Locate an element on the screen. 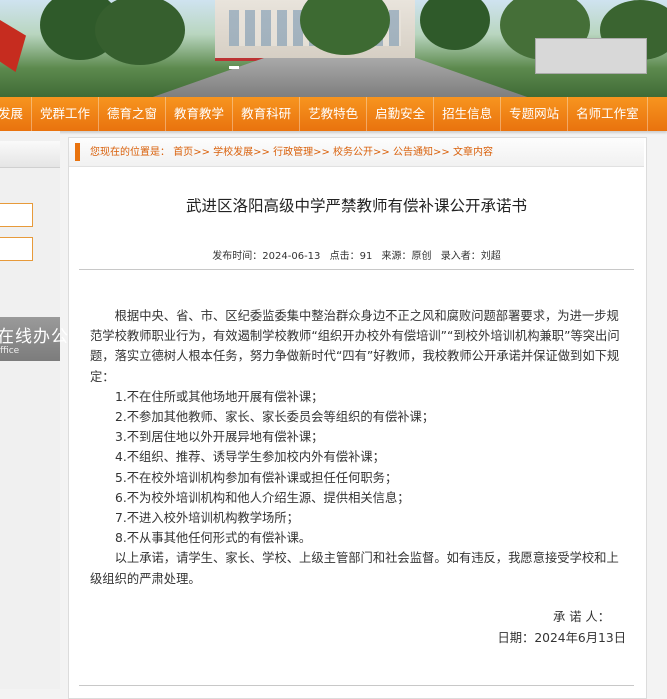 The image size is (667, 699). nav-item-moral-education: 德育之窗 is located at coordinates (133, 114).